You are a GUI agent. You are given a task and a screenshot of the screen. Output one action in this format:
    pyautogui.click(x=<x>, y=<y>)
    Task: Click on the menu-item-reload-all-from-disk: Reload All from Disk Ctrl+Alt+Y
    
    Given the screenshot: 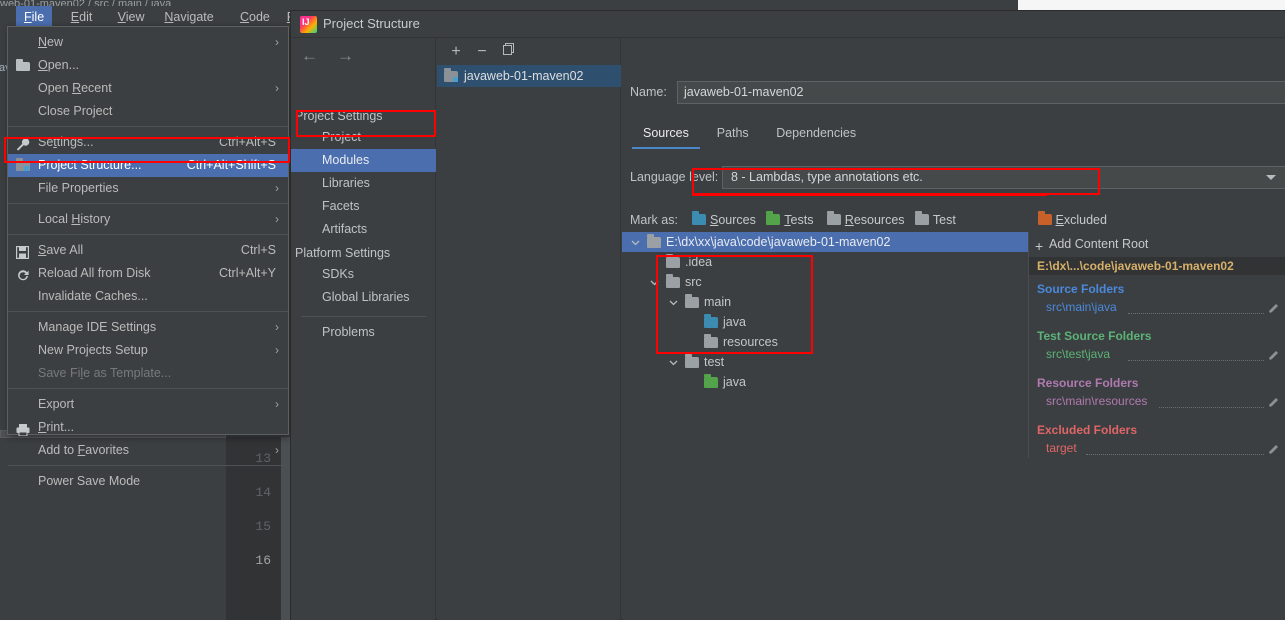 What is the action you would take?
    pyautogui.click(x=148, y=273)
    